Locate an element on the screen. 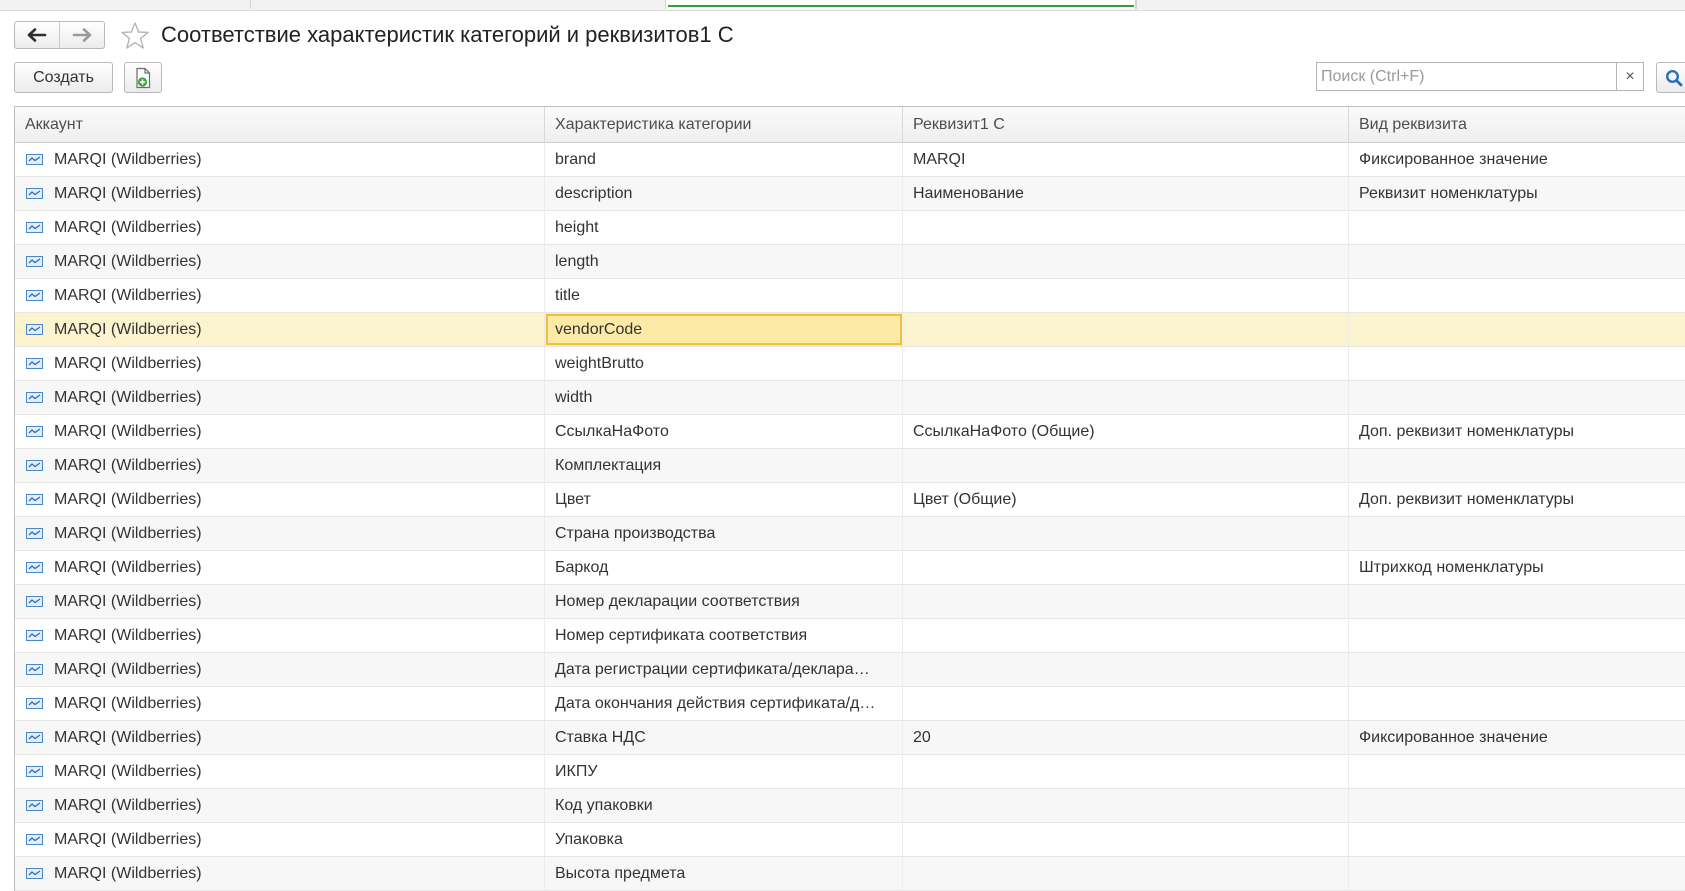 The height and width of the screenshot is (891, 1685). table-row: MARQI (Wildberries) Упаковка is located at coordinates (850, 840).